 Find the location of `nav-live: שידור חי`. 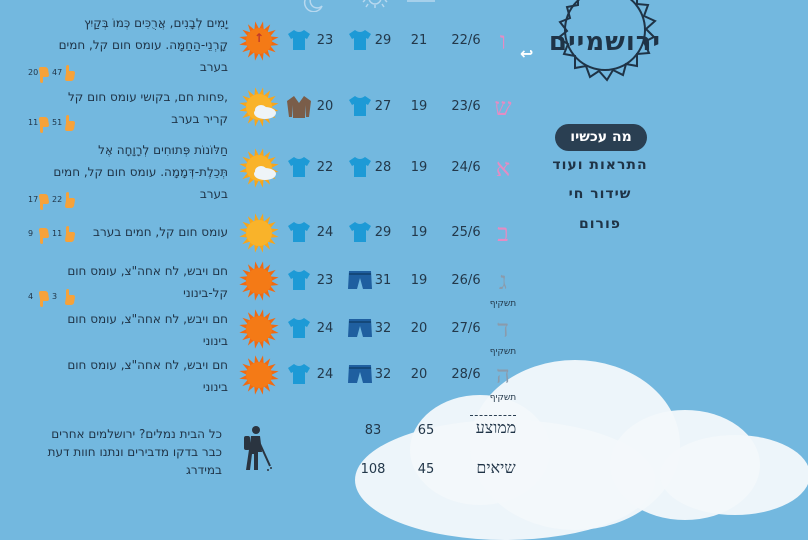

nav-live: שידור חי is located at coordinates (600, 194).